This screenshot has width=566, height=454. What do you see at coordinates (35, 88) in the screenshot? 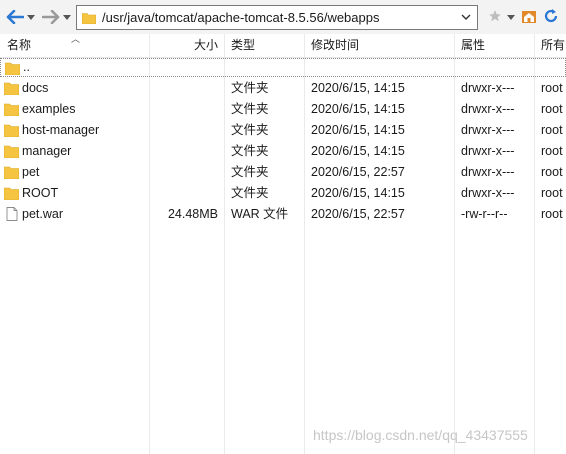
I see `file-name: docs` at bounding box center [35, 88].